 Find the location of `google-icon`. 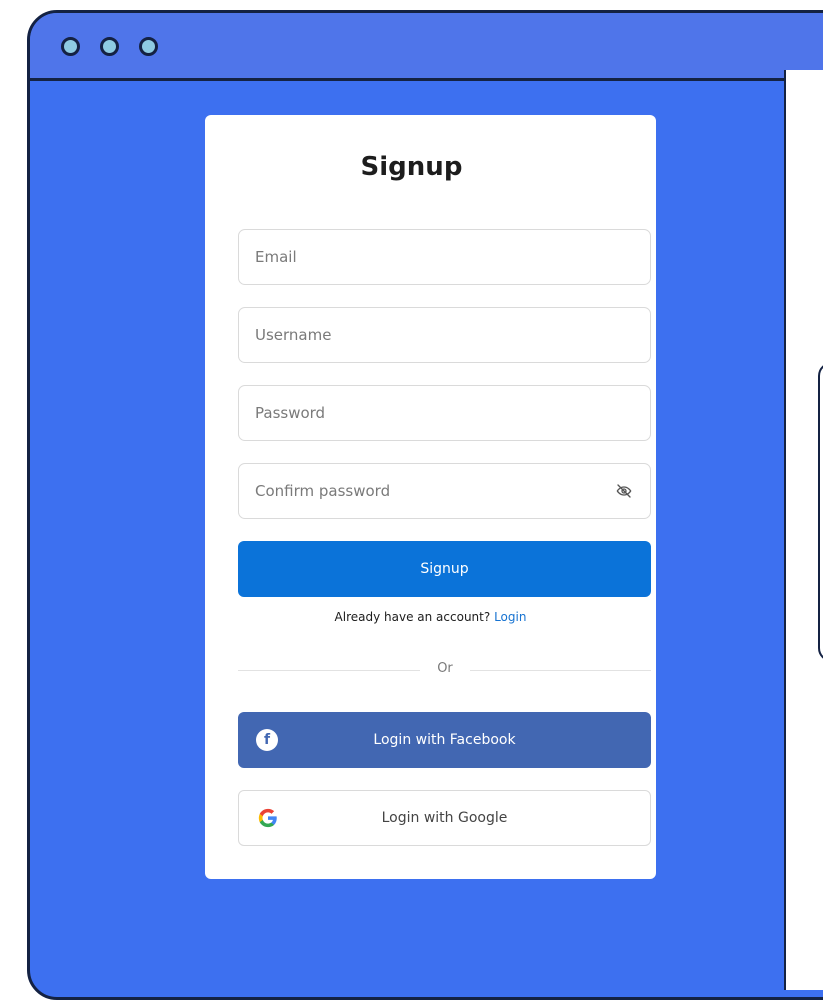

google-icon is located at coordinates (268, 818).